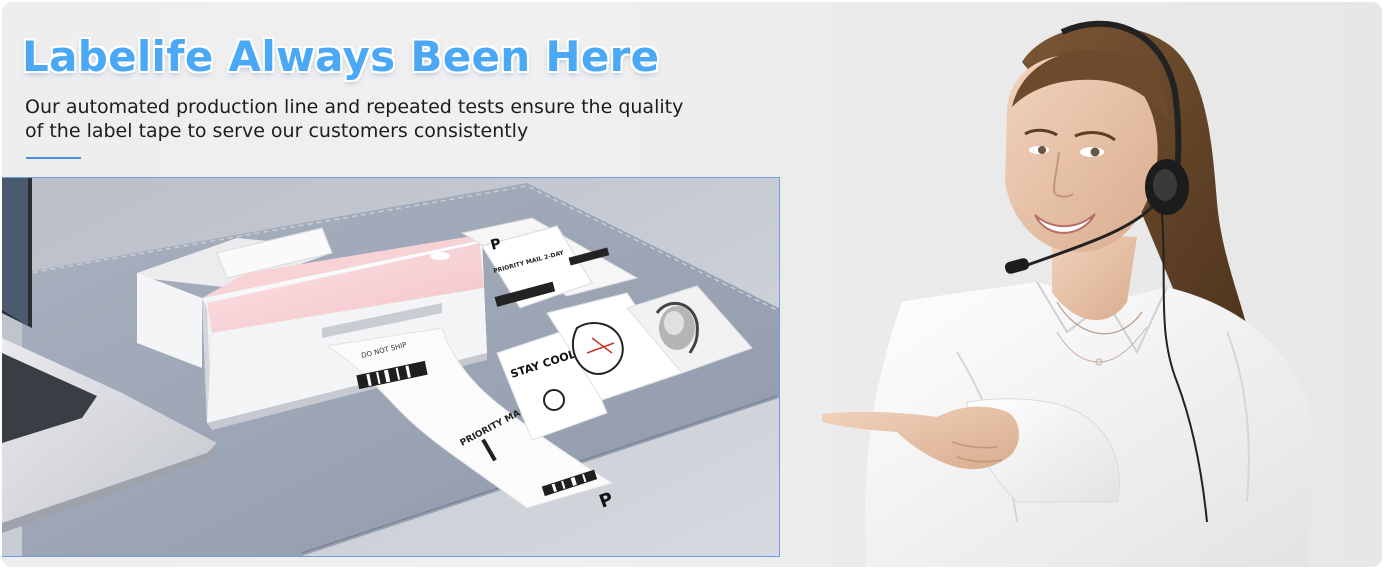 This screenshot has height=571, width=1384. I want to click on accent-underline, so click(53, 158).